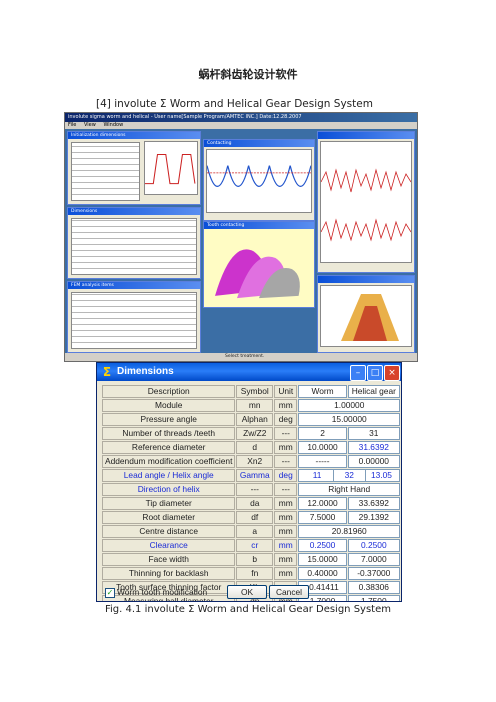  What do you see at coordinates (373, 517) in the screenshot?
I see `row-value-gear: 29.1392` at bounding box center [373, 517].